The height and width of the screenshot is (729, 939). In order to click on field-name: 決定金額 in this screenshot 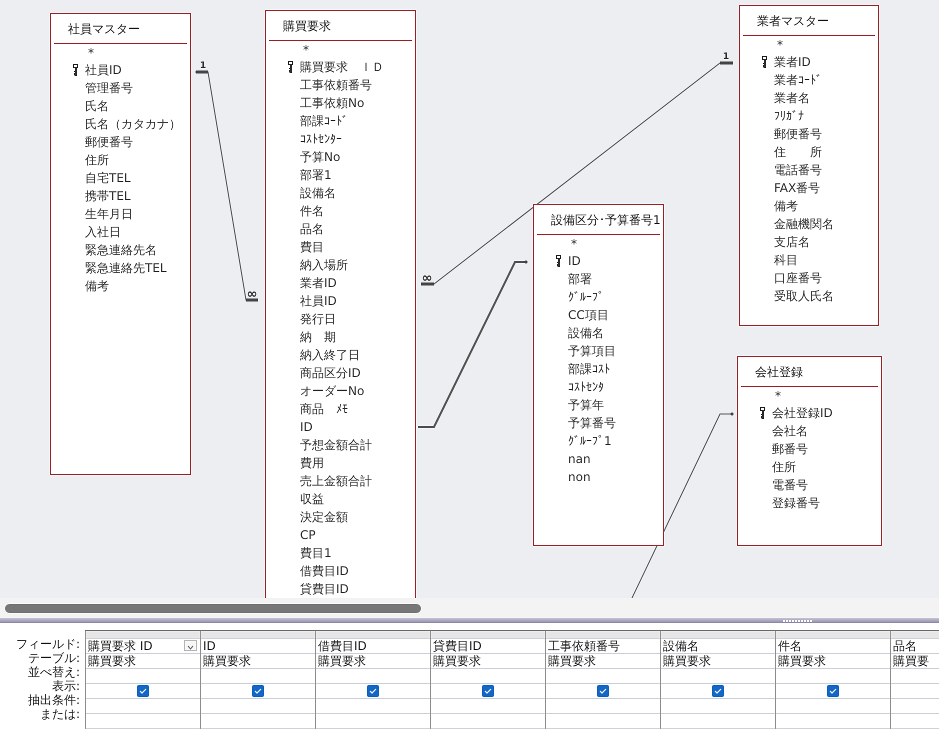, I will do `click(324, 517)`.